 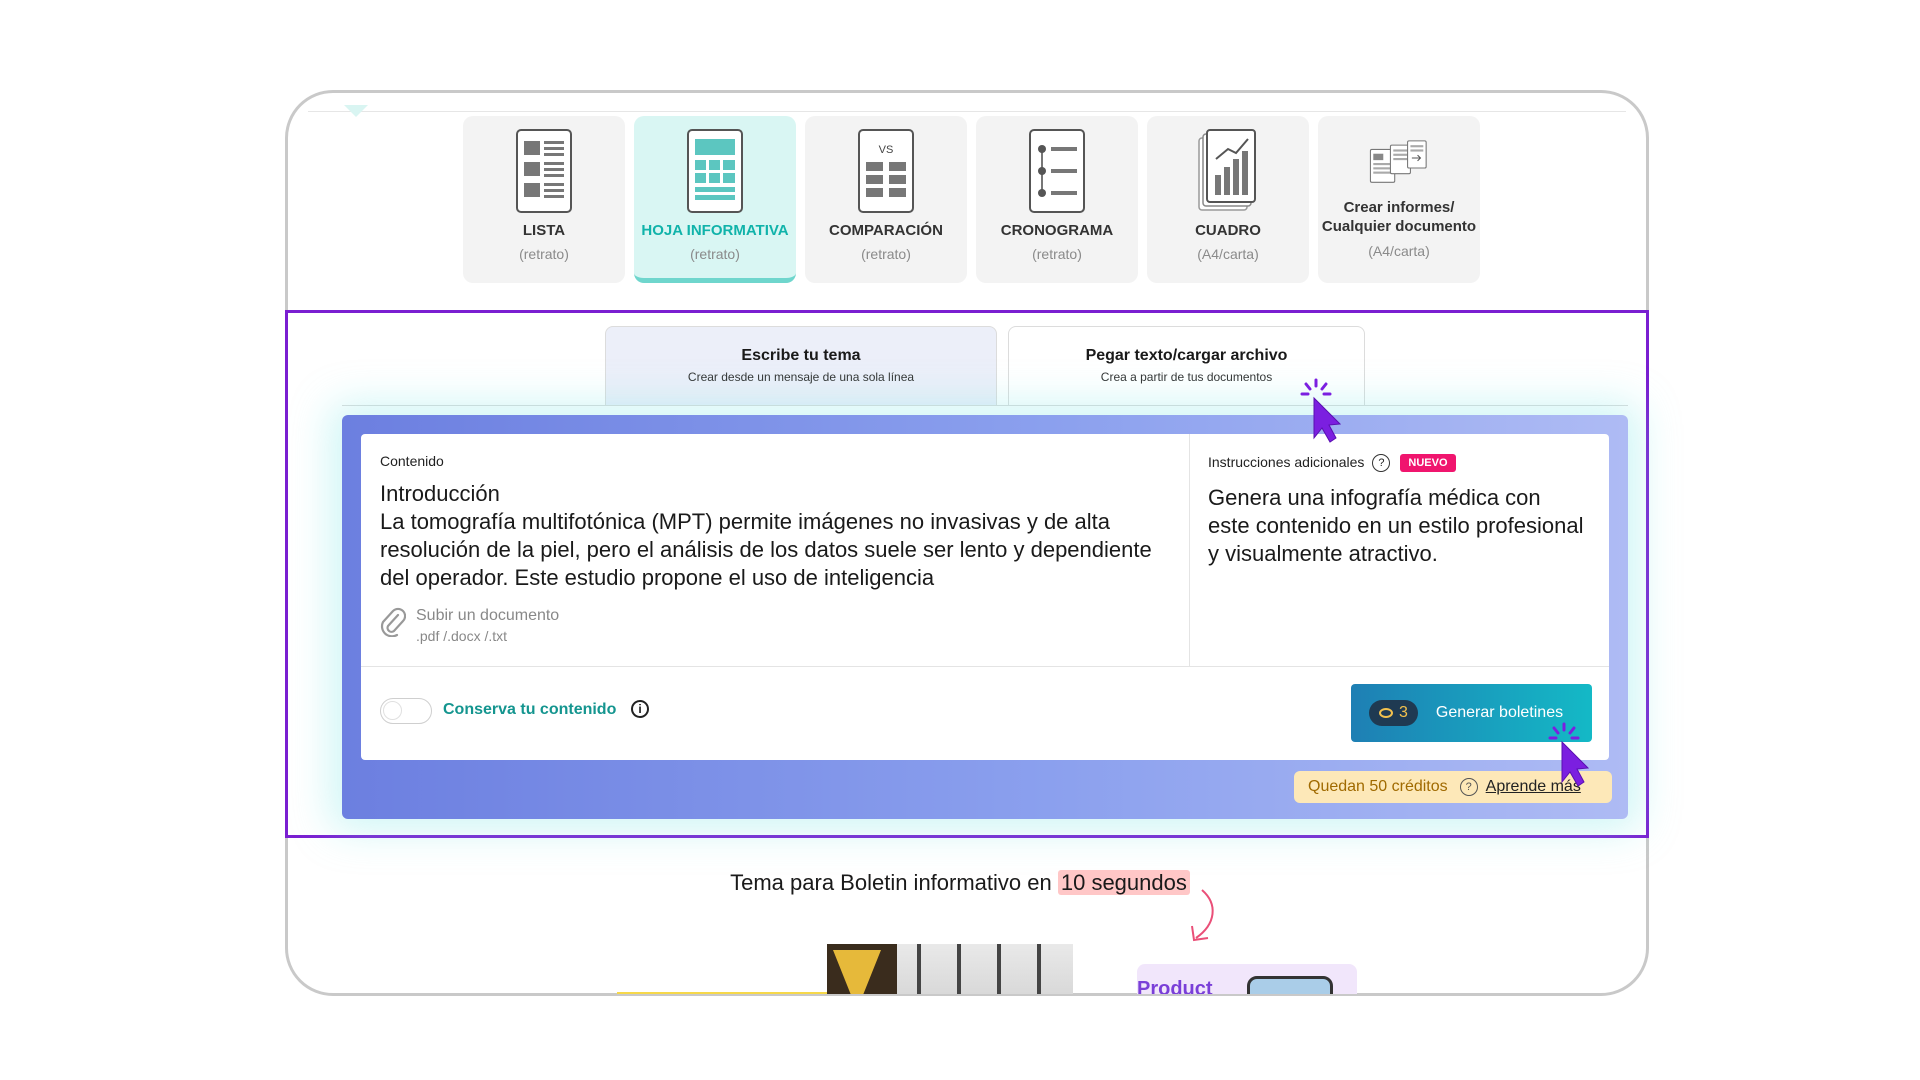 What do you see at coordinates (1468, 787) in the screenshot?
I see `credits-help-icon: ?` at bounding box center [1468, 787].